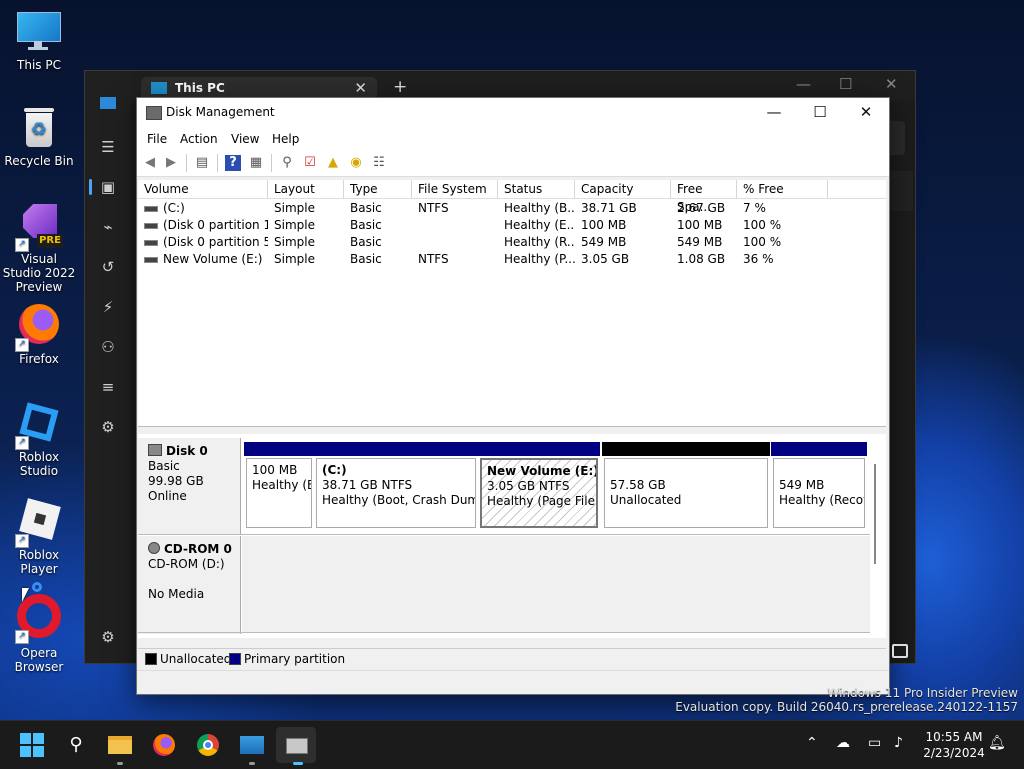 The height and width of the screenshot is (769, 1024). I want to click on volume-muted-icon: ♪, so click(898, 743).